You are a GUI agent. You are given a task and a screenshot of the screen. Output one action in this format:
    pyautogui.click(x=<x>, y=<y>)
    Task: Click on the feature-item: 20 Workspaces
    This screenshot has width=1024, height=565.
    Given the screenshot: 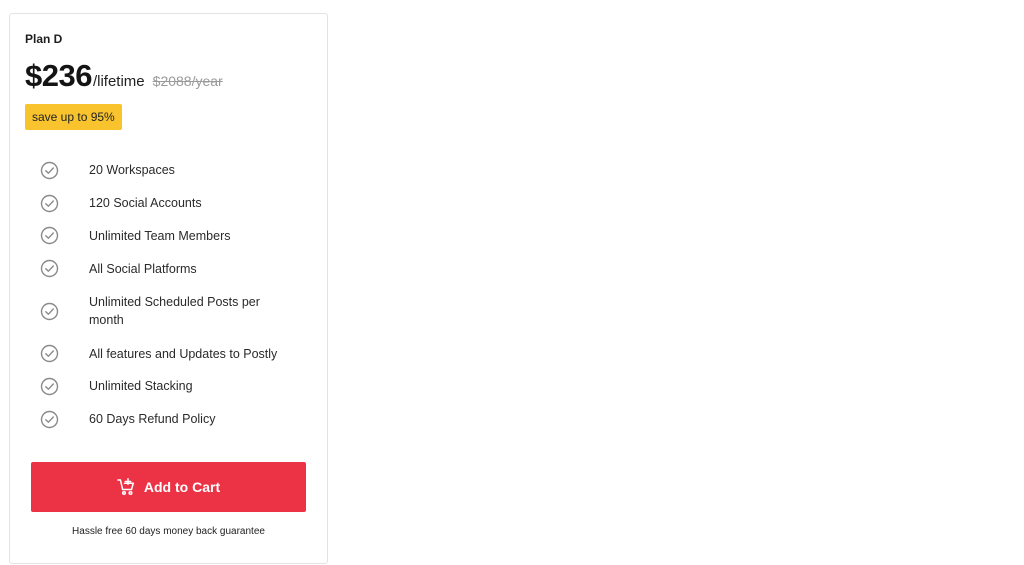 What is the action you would take?
    pyautogui.click(x=168, y=170)
    